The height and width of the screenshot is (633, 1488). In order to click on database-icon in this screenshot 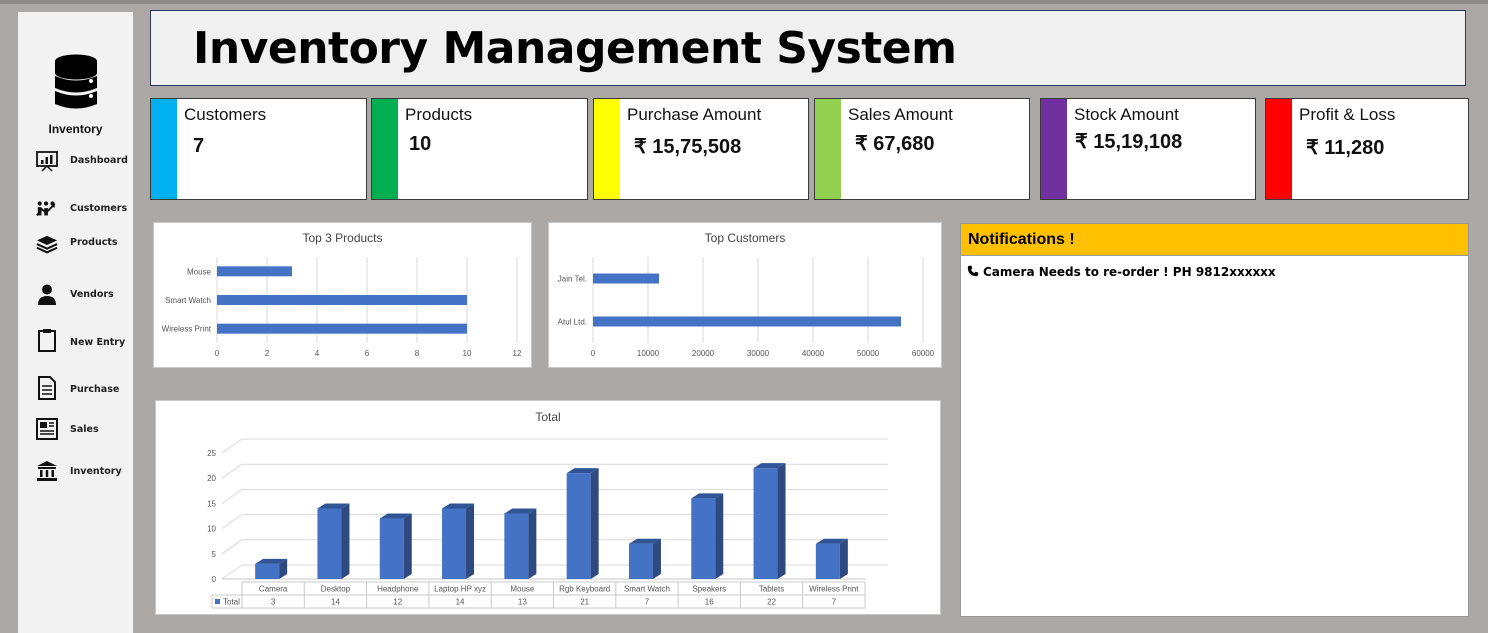, I will do `click(76, 81)`.